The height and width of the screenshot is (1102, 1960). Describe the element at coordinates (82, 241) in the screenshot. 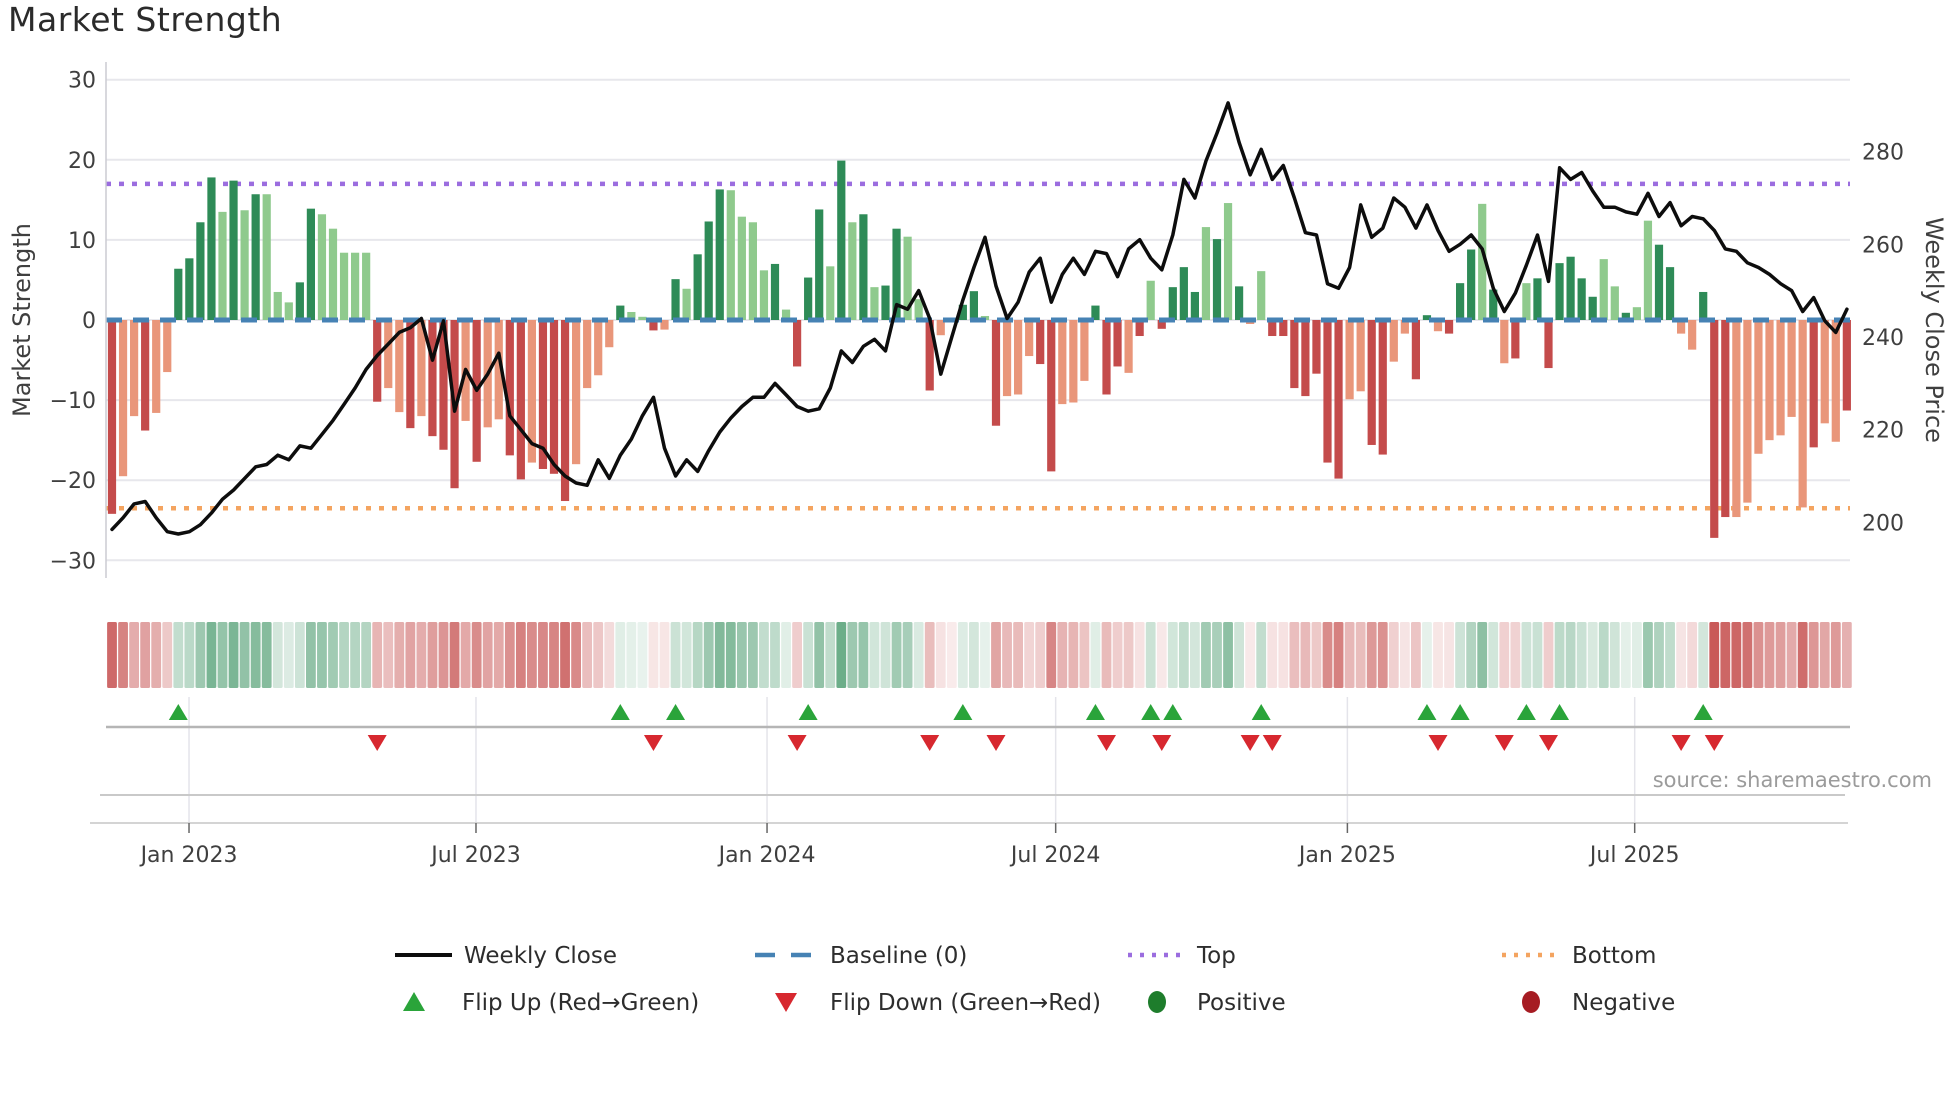

I see `y-left-tick-label: 10` at that location.